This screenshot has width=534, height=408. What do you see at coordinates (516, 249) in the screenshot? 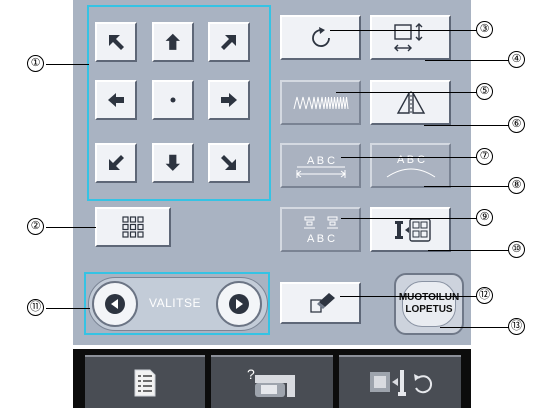
I see `callout-10: ⑩` at bounding box center [516, 249].